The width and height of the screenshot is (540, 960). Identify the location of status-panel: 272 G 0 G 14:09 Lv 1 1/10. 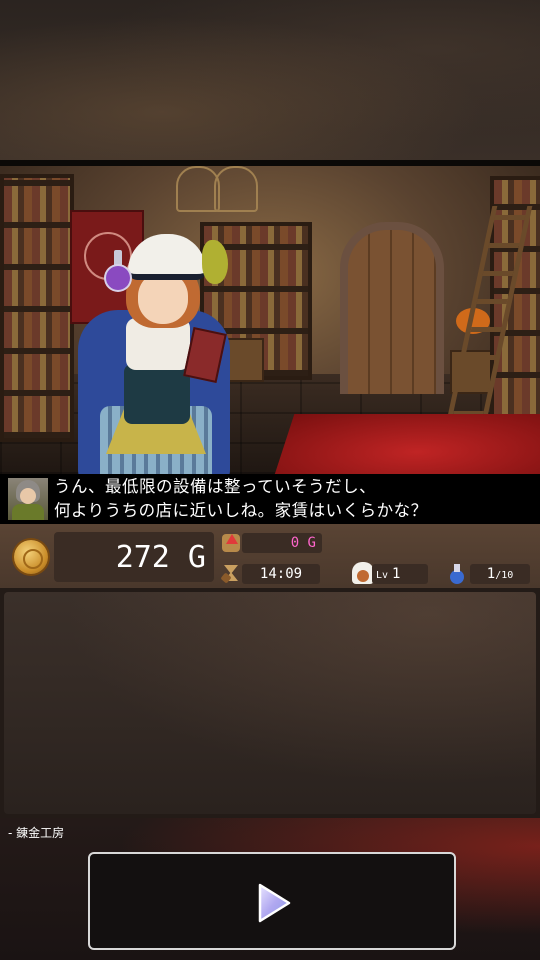
(270, 556).